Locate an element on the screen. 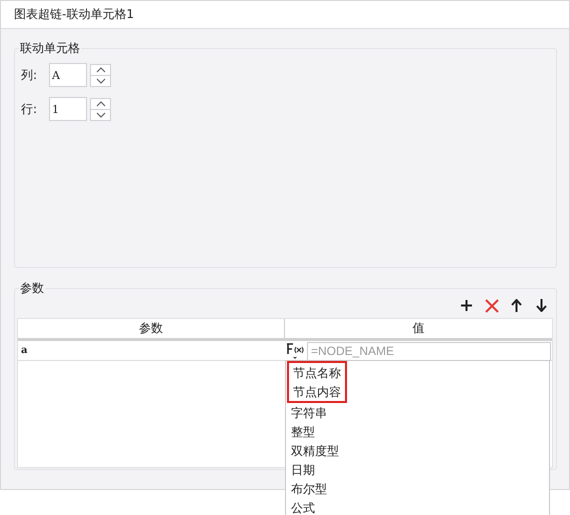  dropdown-option: 布尔型 is located at coordinates (417, 488).